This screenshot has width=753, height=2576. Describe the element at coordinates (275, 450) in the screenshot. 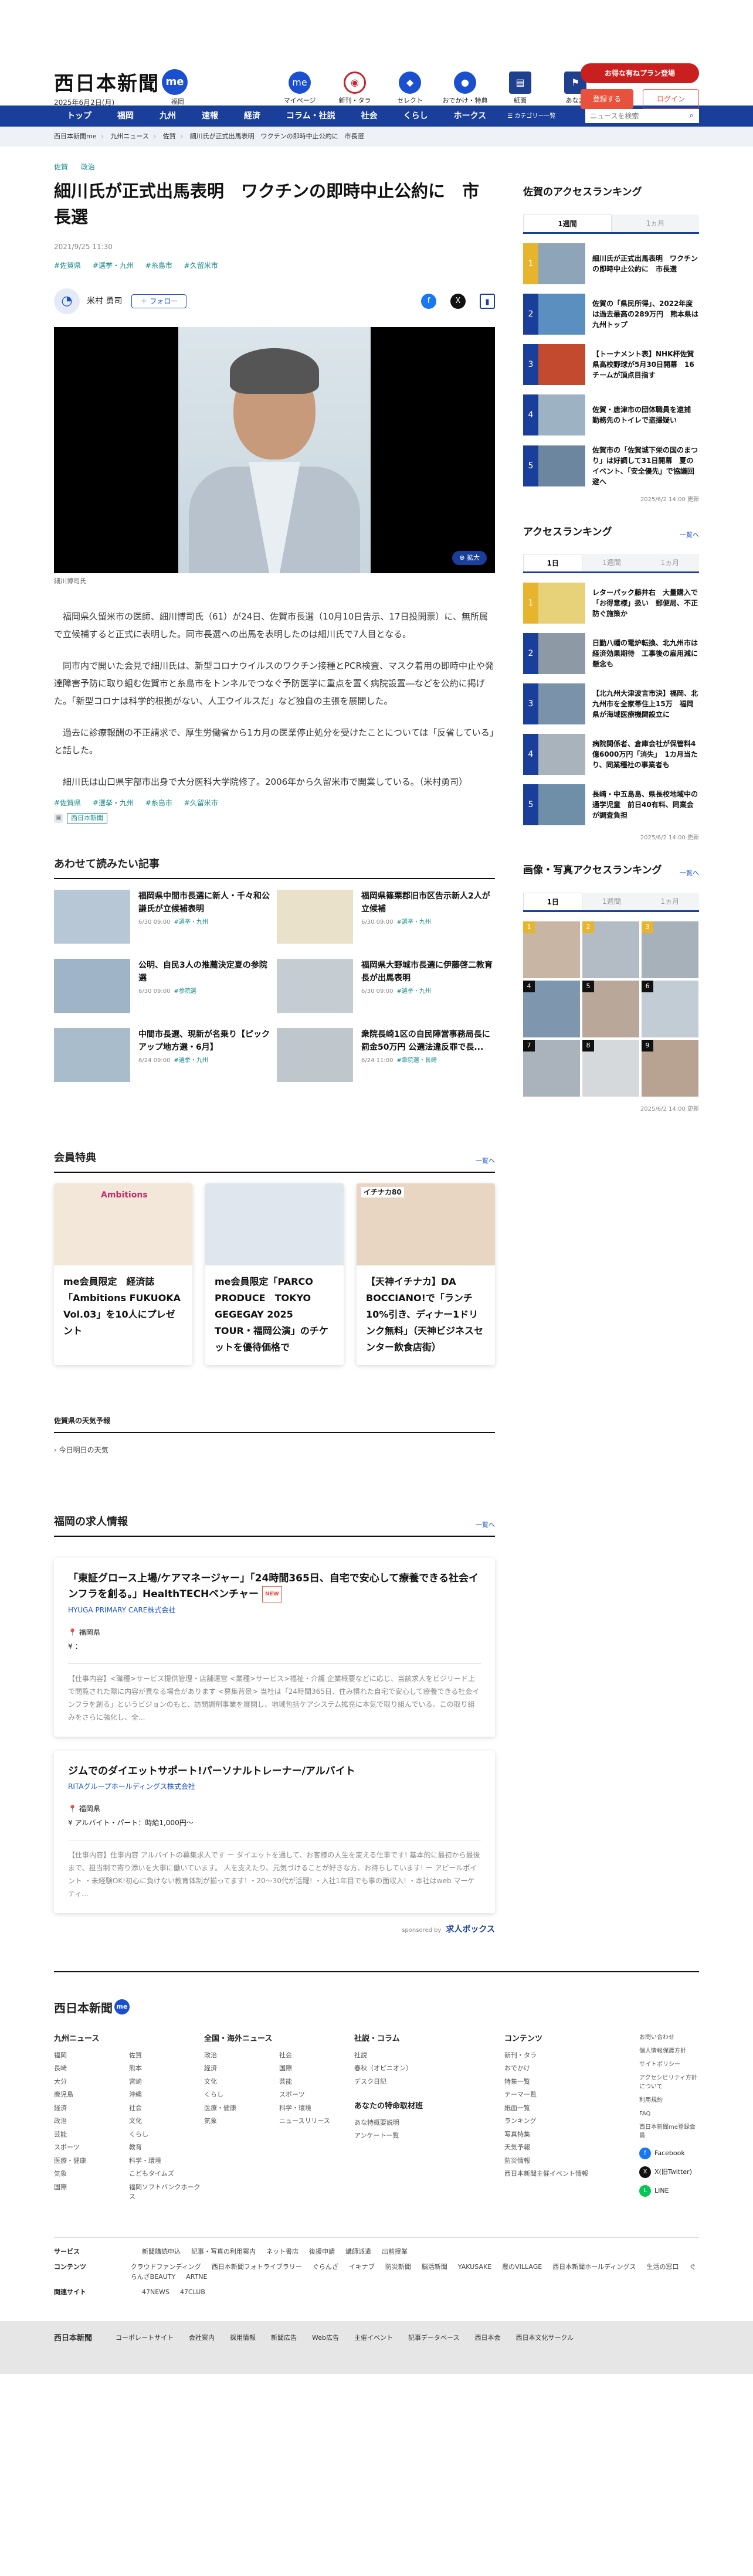

I see `article-photo: ⊕ 拡大` at that location.